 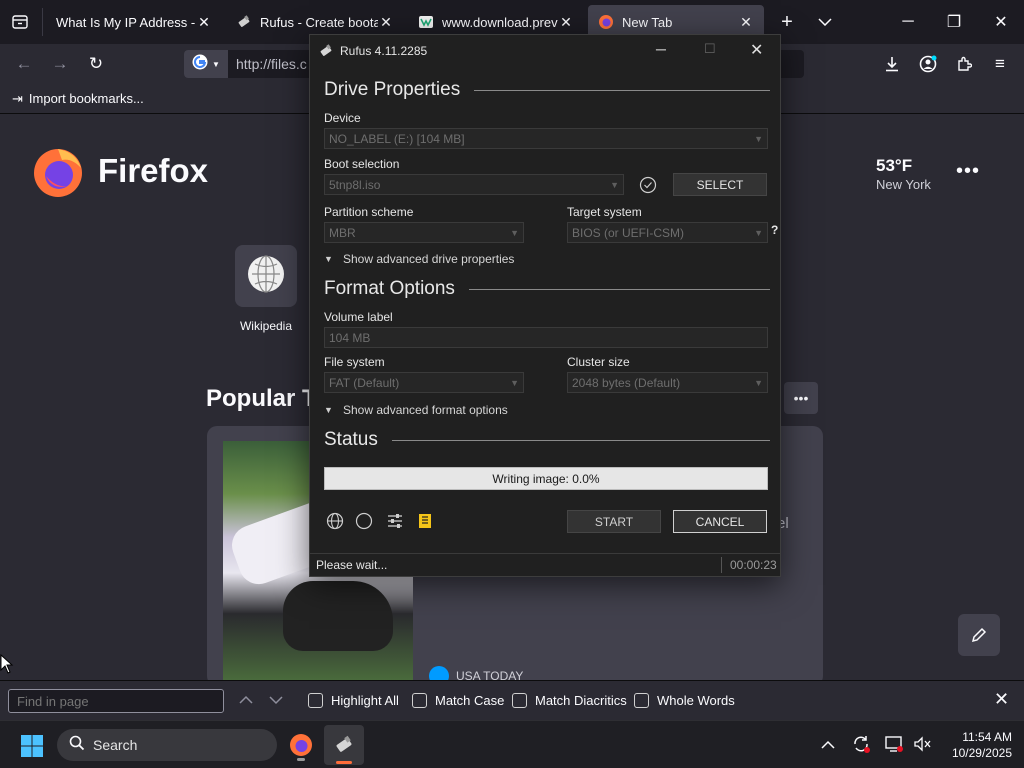 I want to click on checksum-check-icon, so click(x=648, y=187).